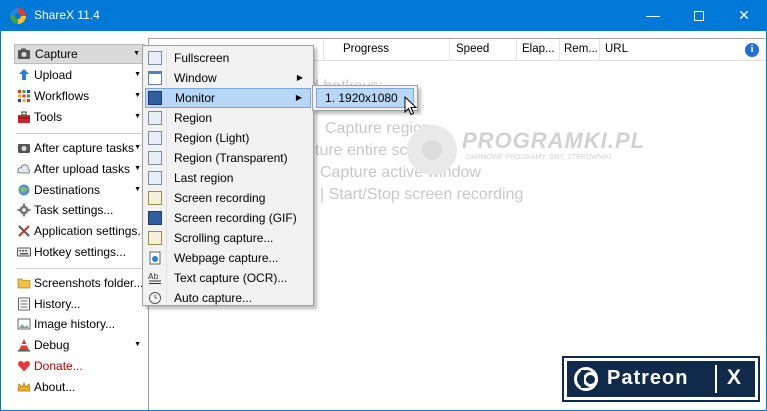 The image size is (767, 411). What do you see at coordinates (153, 276) in the screenshot?
I see `svg-text: Ab` at bounding box center [153, 276].